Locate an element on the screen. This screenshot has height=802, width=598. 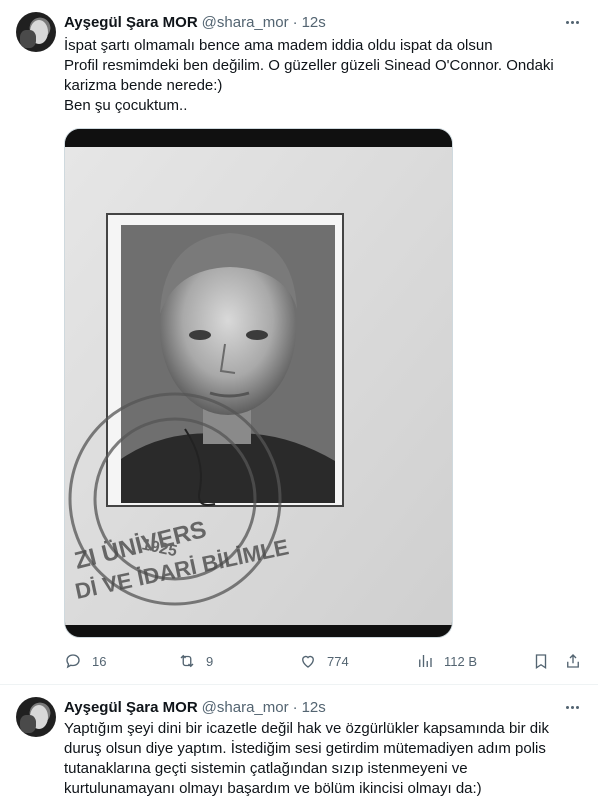
action-bar: 16 9 774 112 B is located at coordinates (324, 661).